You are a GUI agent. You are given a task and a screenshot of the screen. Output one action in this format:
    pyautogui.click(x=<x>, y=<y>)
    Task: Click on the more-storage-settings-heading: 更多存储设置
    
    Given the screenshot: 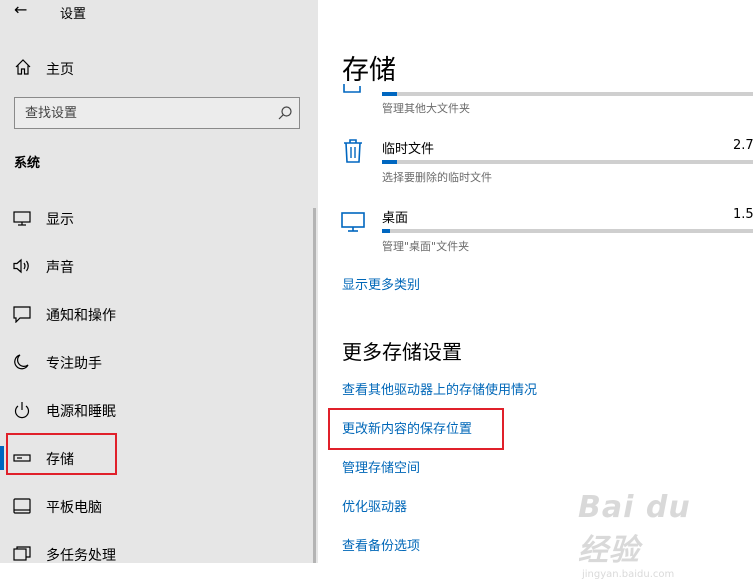 What is the action you would take?
    pyautogui.click(x=402, y=352)
    